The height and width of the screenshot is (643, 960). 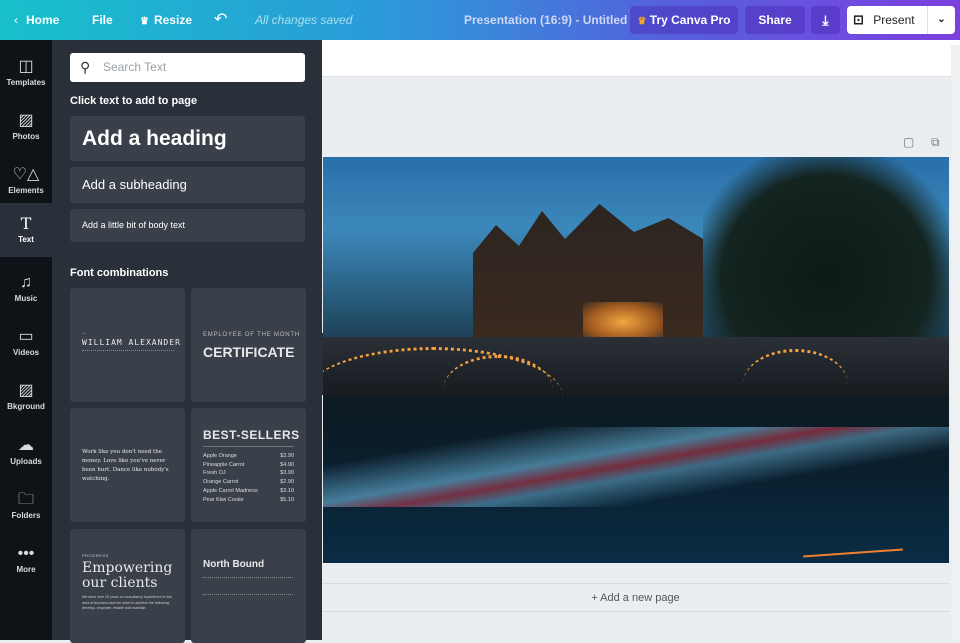 What do you see at coordinates (304, 20) in the screenshot?
I see `save-status: All changes saved` at bounding box center [304, 20].